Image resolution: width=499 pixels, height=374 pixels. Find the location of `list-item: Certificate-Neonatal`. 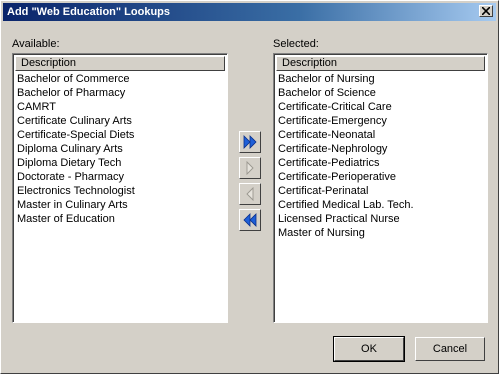

list-item: Certificate-Neonatal is located at coordinates (381, 135).